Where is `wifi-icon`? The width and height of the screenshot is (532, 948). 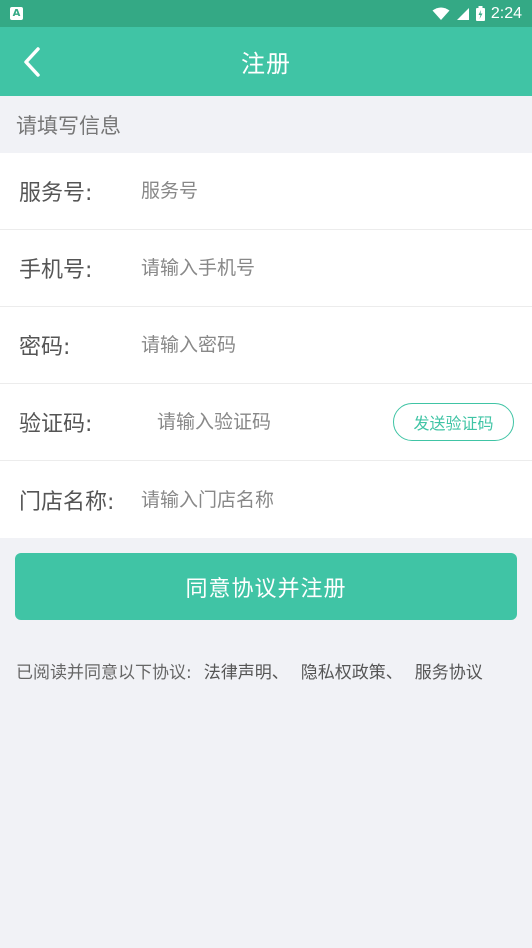
wifi-icon is located at coordinates (441, 13).